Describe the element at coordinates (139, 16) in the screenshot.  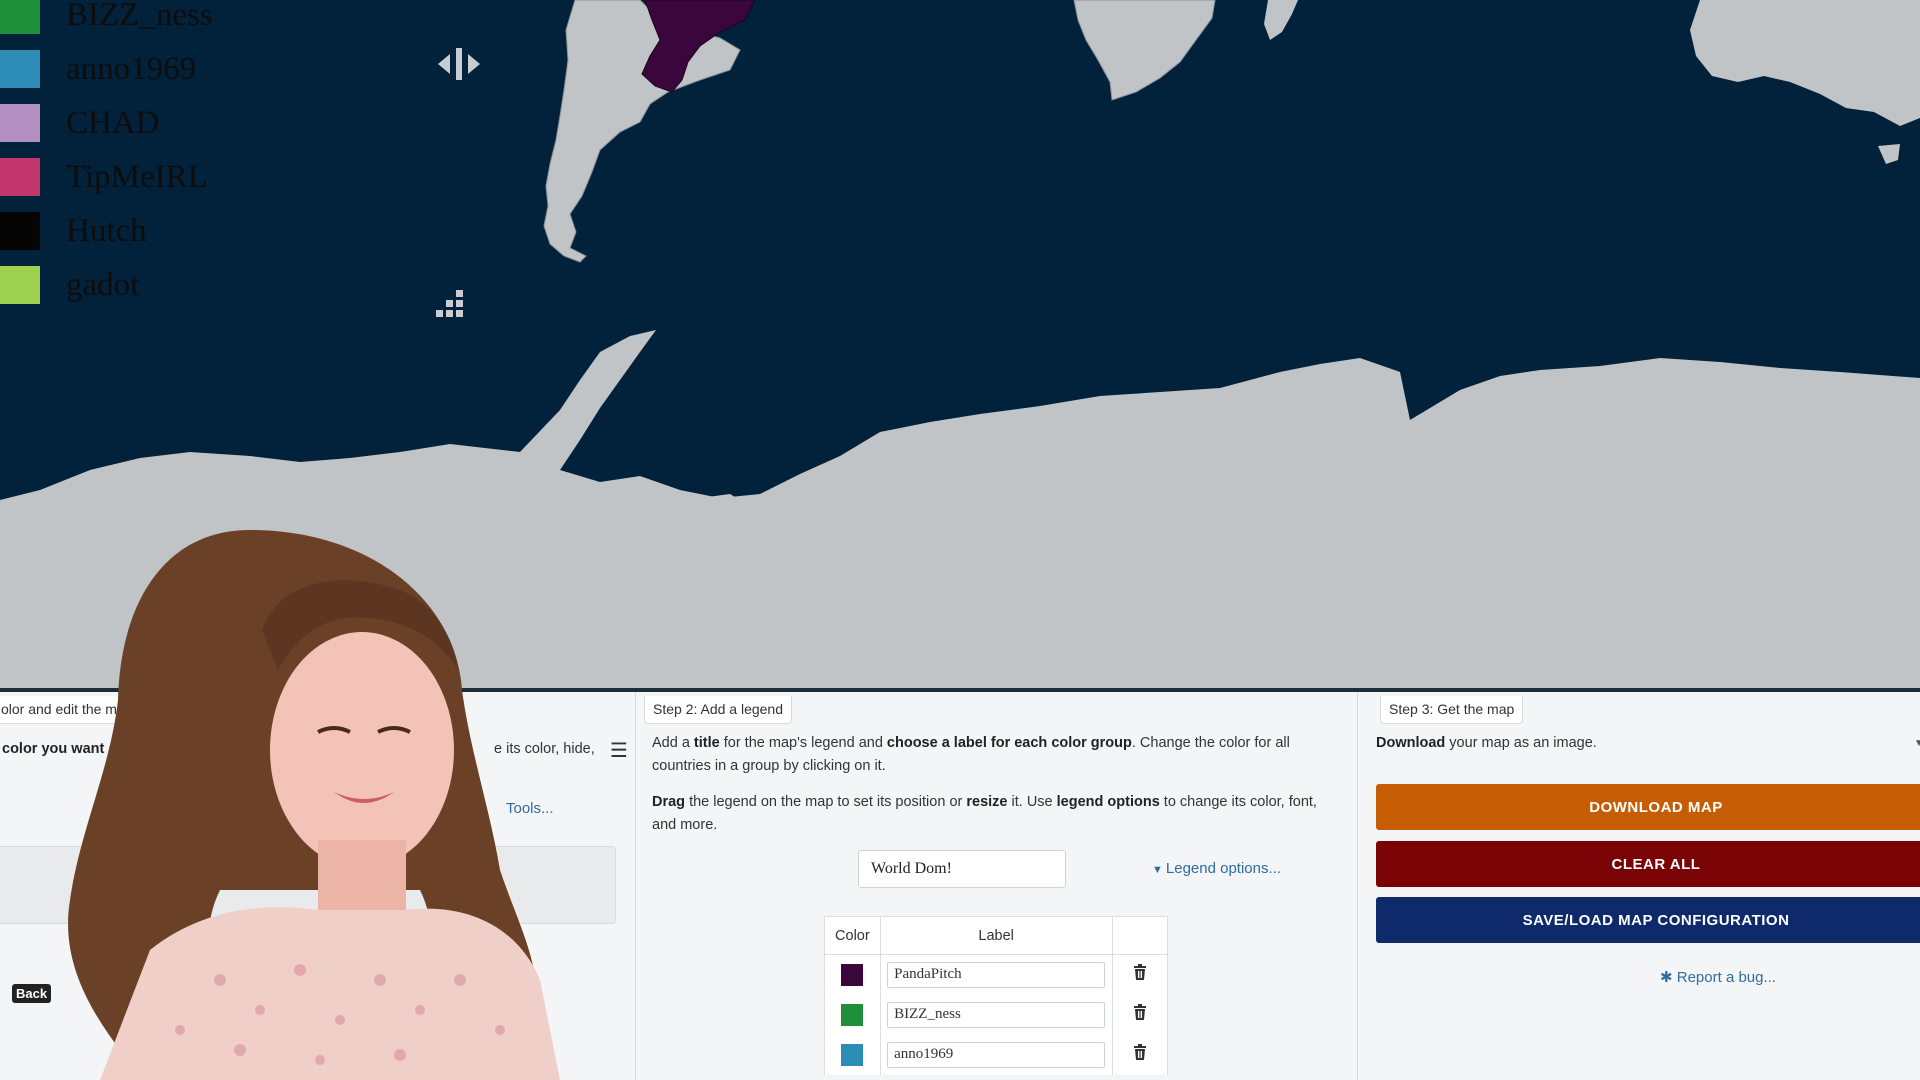
I see `map-legend-label: BIZZ_ness` at that location.